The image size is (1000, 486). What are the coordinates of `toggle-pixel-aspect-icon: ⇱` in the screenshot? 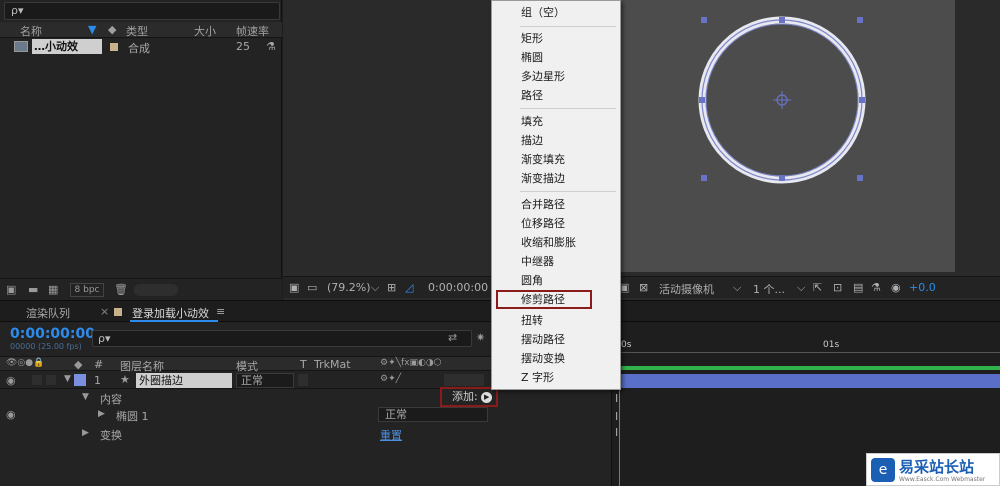 It's located at (817, 287).